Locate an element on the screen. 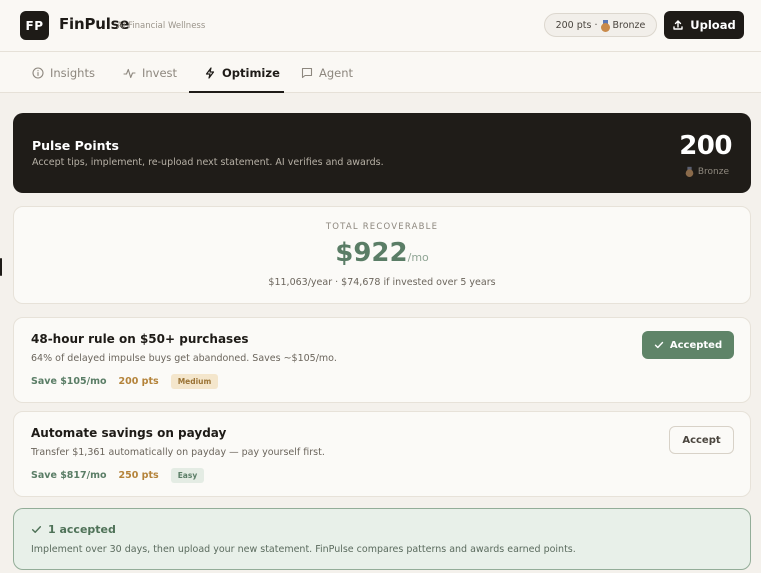 Image resolution: width=761 pixels, height=573 pixels. upload-label: Upload is located at coordinates (713, 25).